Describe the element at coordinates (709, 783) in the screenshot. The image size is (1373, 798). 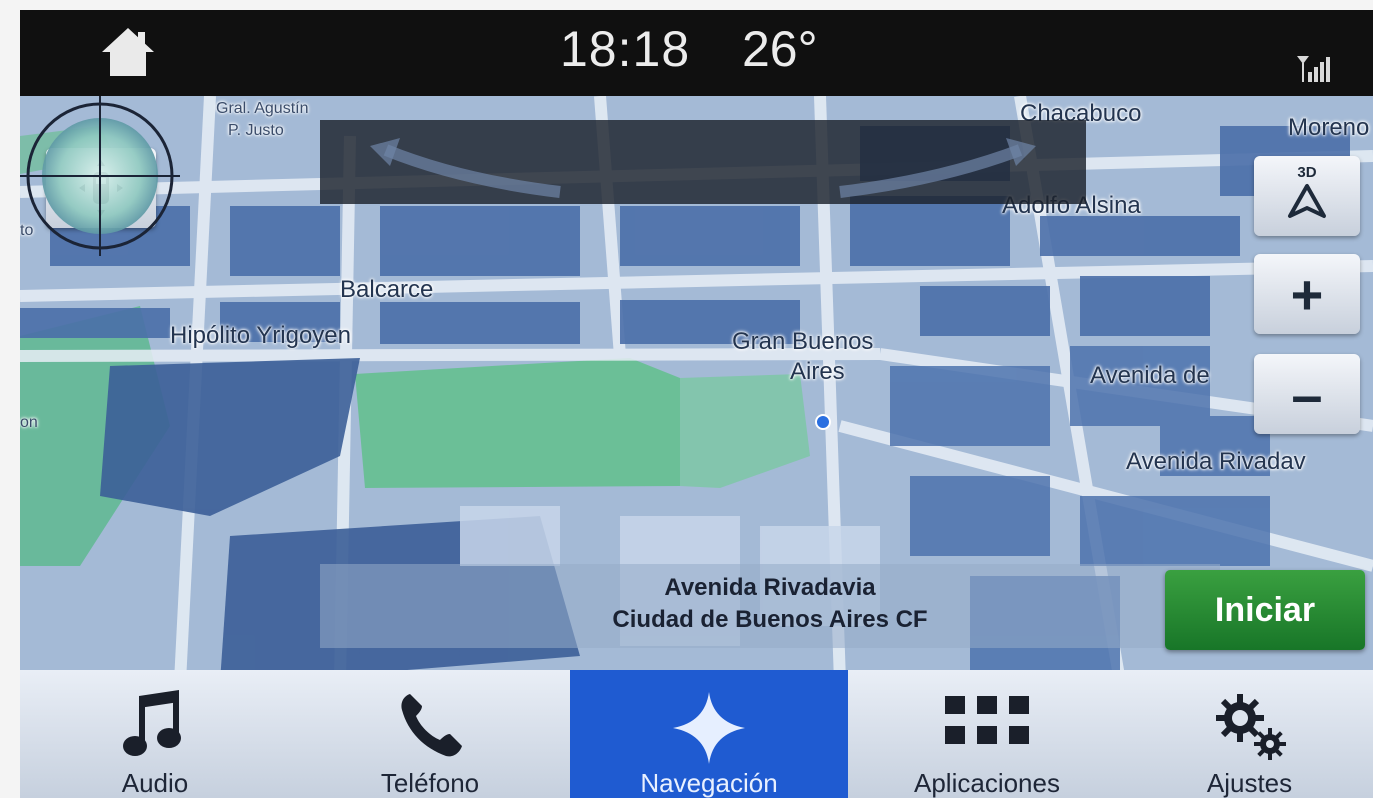
I see `nav-label-navigation: Navegación` at that location.